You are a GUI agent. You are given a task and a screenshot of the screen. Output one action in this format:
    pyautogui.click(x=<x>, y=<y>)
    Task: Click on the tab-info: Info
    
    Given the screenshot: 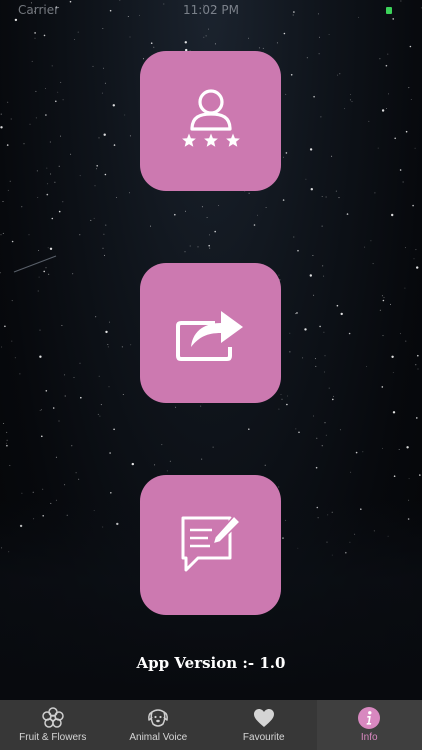 What is the action you would take?
    pyautogui.click(x=369, y=725)
    